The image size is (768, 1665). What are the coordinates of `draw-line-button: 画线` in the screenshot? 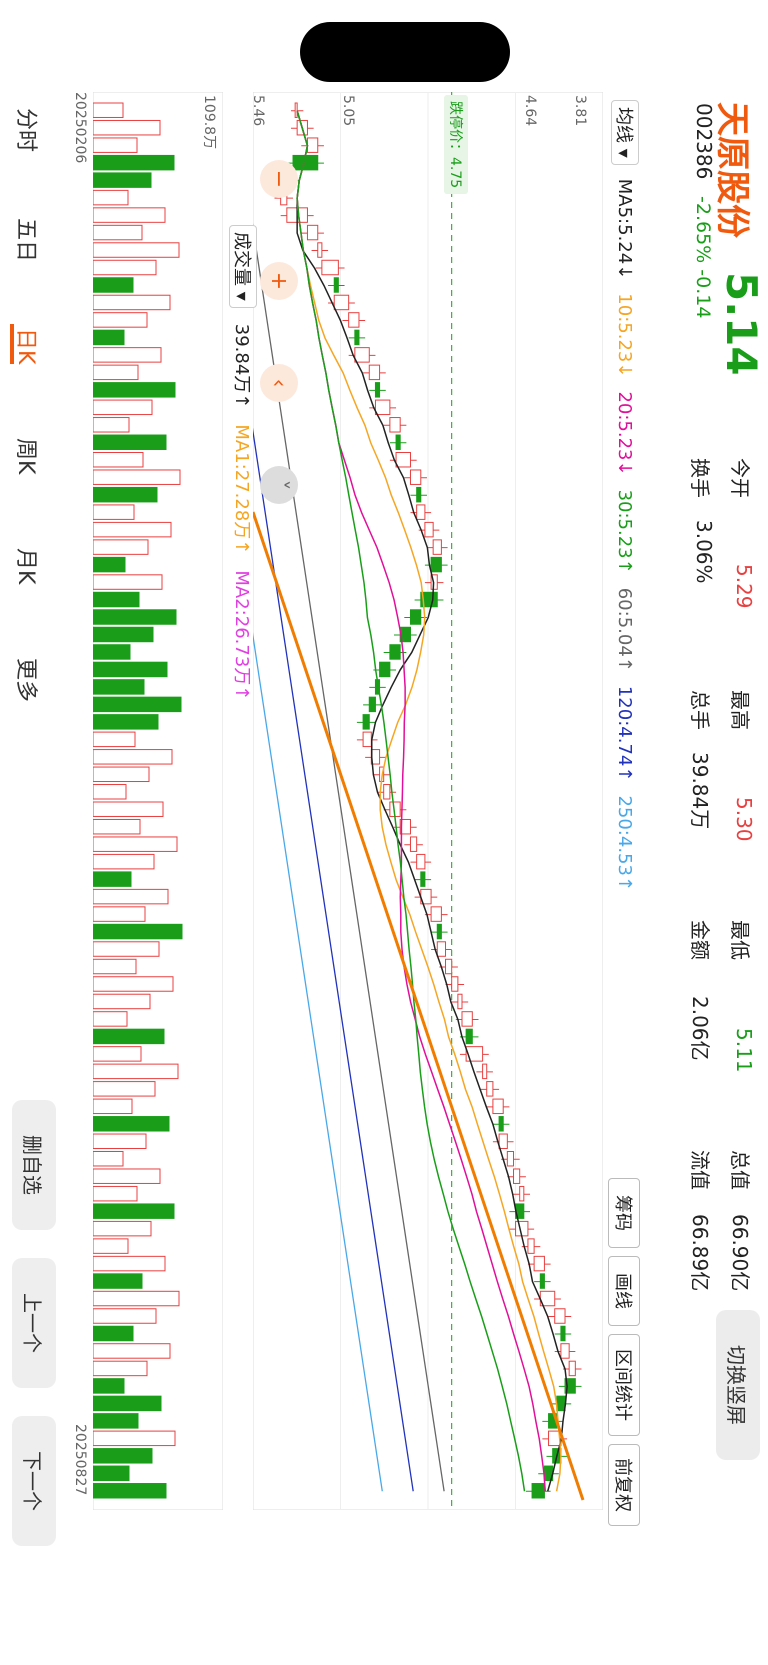 It's located at (624, 1291).